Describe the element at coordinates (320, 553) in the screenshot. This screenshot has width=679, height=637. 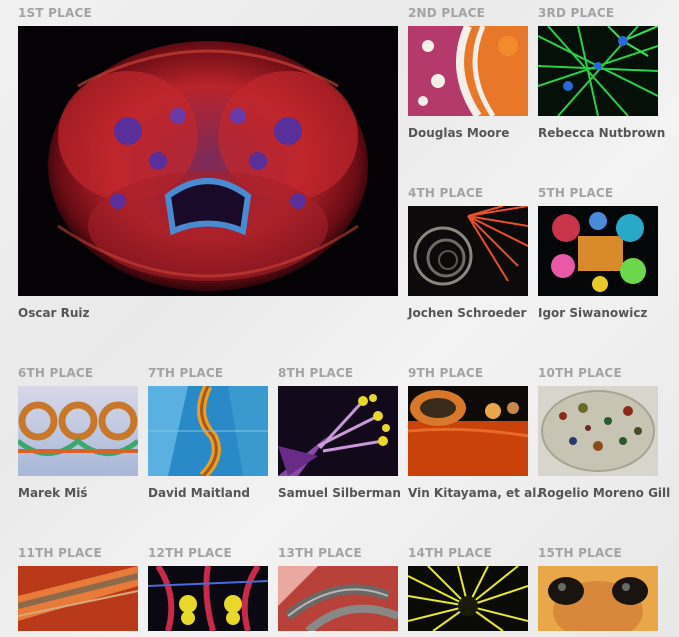
I see `place-label: 13TH PLACE` at that location.